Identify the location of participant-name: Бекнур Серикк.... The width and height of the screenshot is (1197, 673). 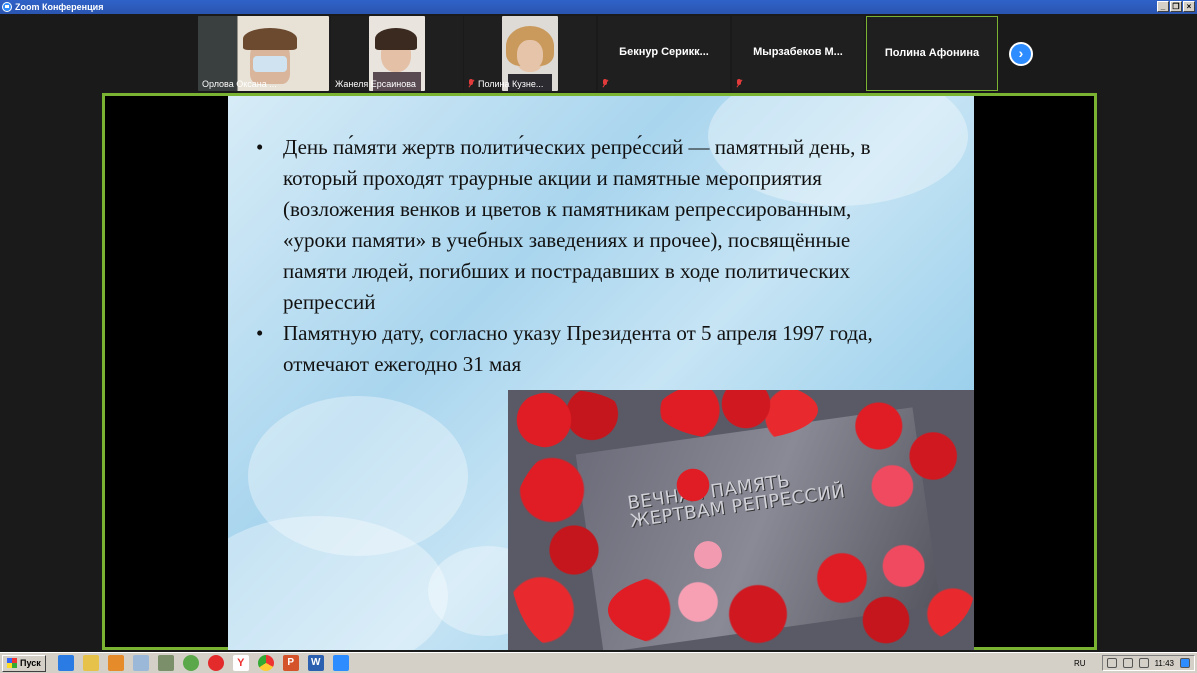
(664, 52).